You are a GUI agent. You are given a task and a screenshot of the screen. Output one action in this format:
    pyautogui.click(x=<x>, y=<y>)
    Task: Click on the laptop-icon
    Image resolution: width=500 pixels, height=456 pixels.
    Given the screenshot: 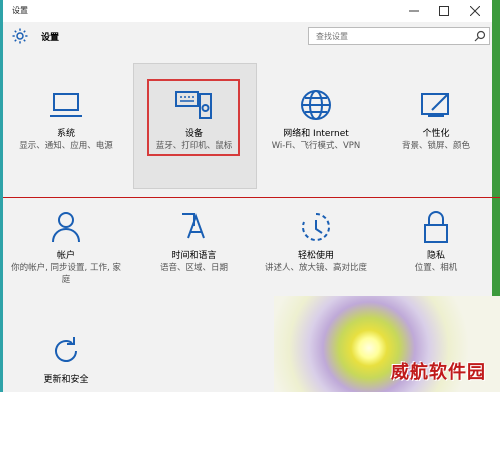 What is the action you would take?
    pyautogui.click(x=66, y=105)
    